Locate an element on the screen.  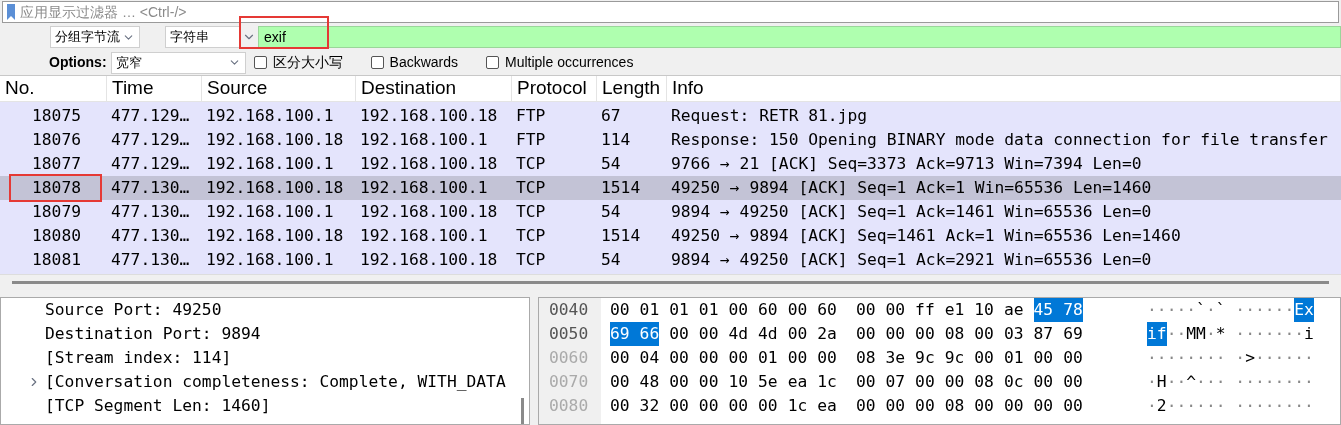
ascii-char: E is located at coordinates (1299, 310).